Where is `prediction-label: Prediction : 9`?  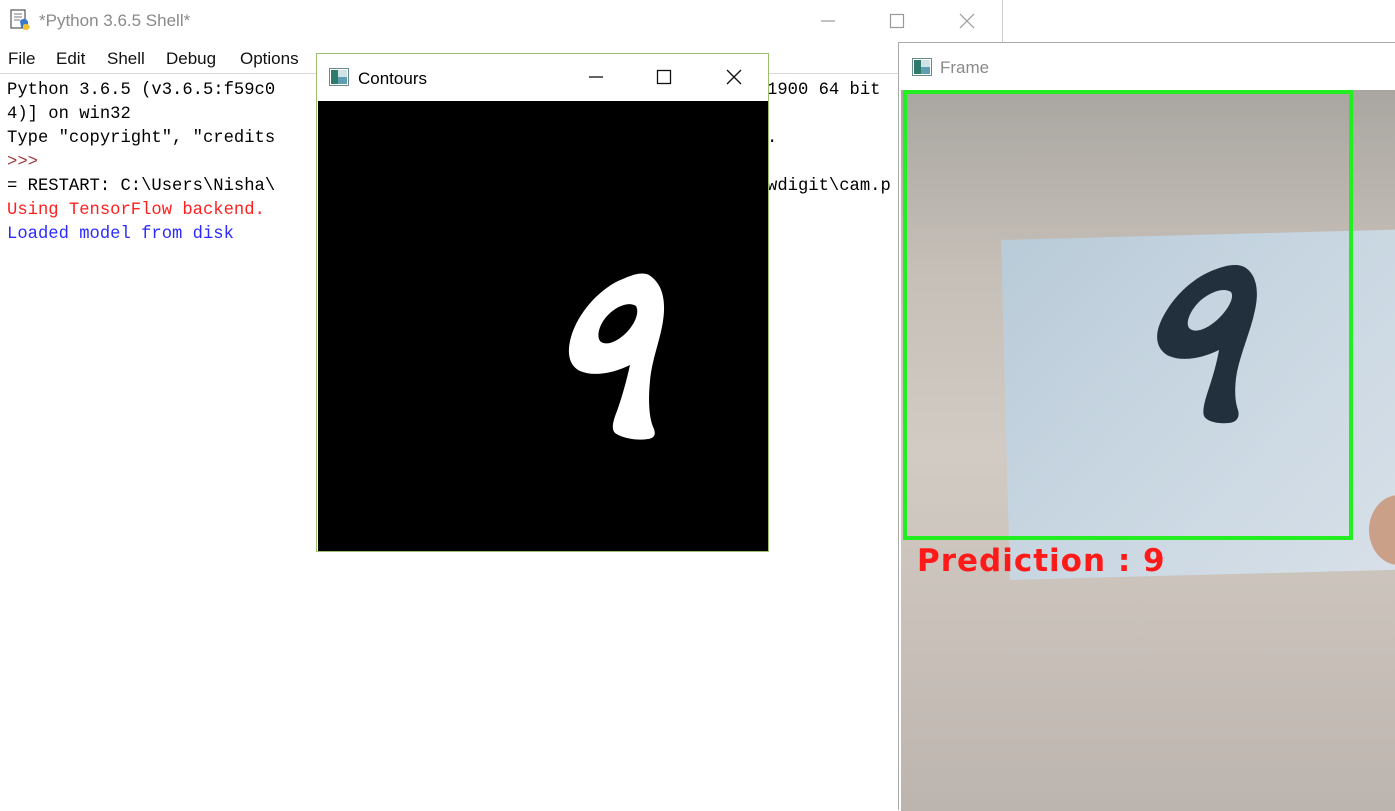 prediction-label: Prediction : 9 is located at coordinates (1041, 561).